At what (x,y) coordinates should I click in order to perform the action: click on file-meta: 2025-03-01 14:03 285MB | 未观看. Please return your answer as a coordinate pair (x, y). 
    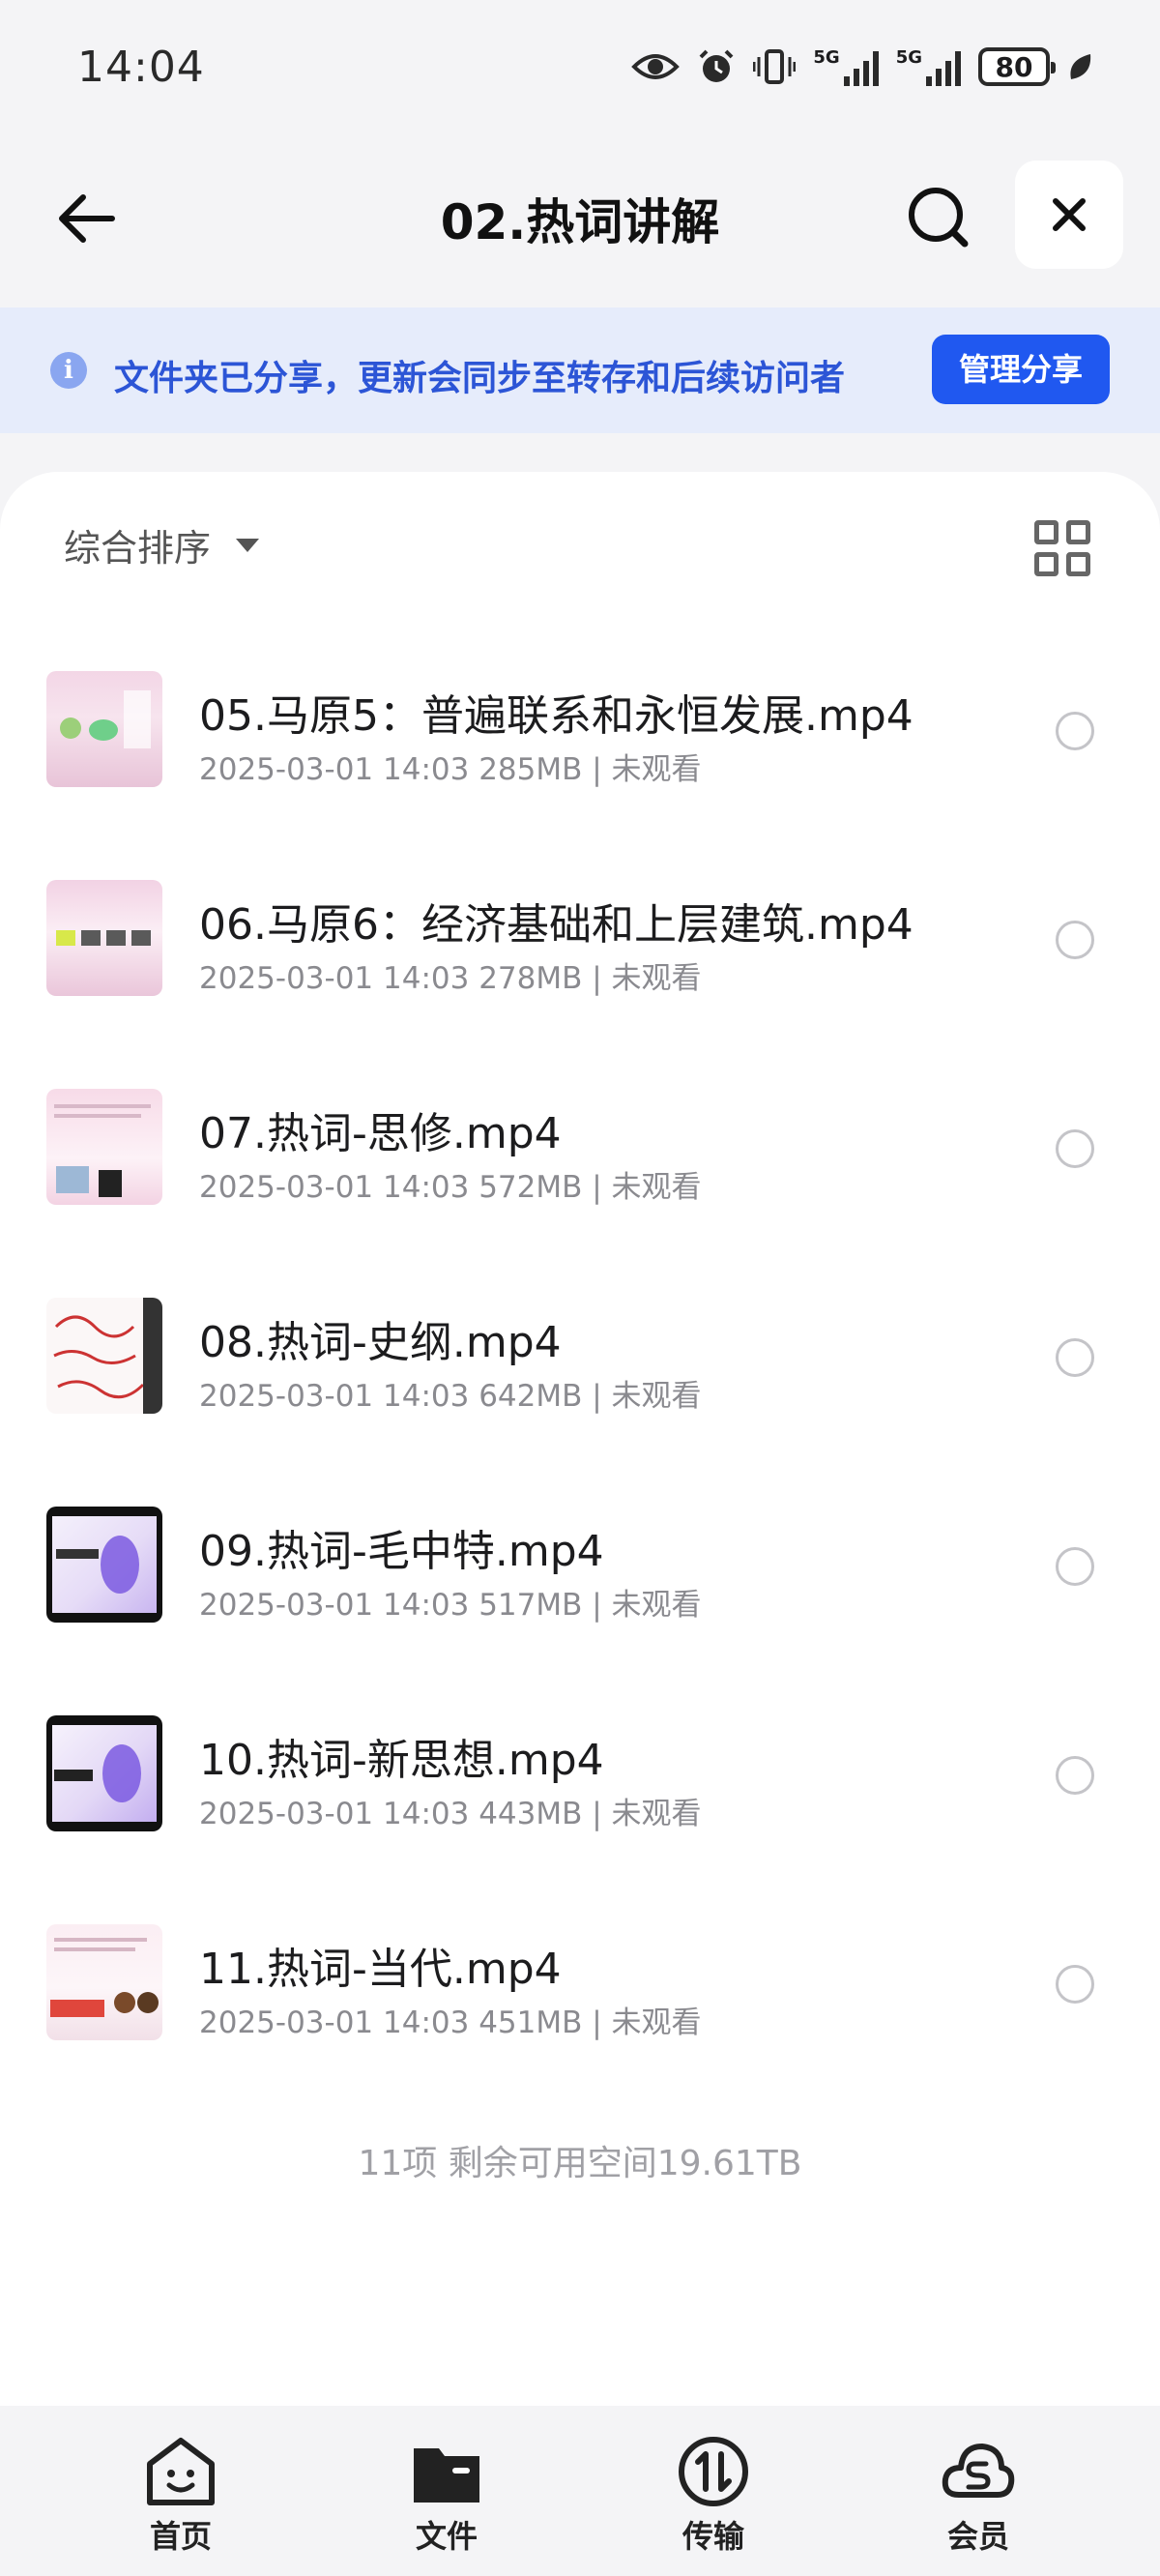
    Looking at the image, I should click on (450, 769).